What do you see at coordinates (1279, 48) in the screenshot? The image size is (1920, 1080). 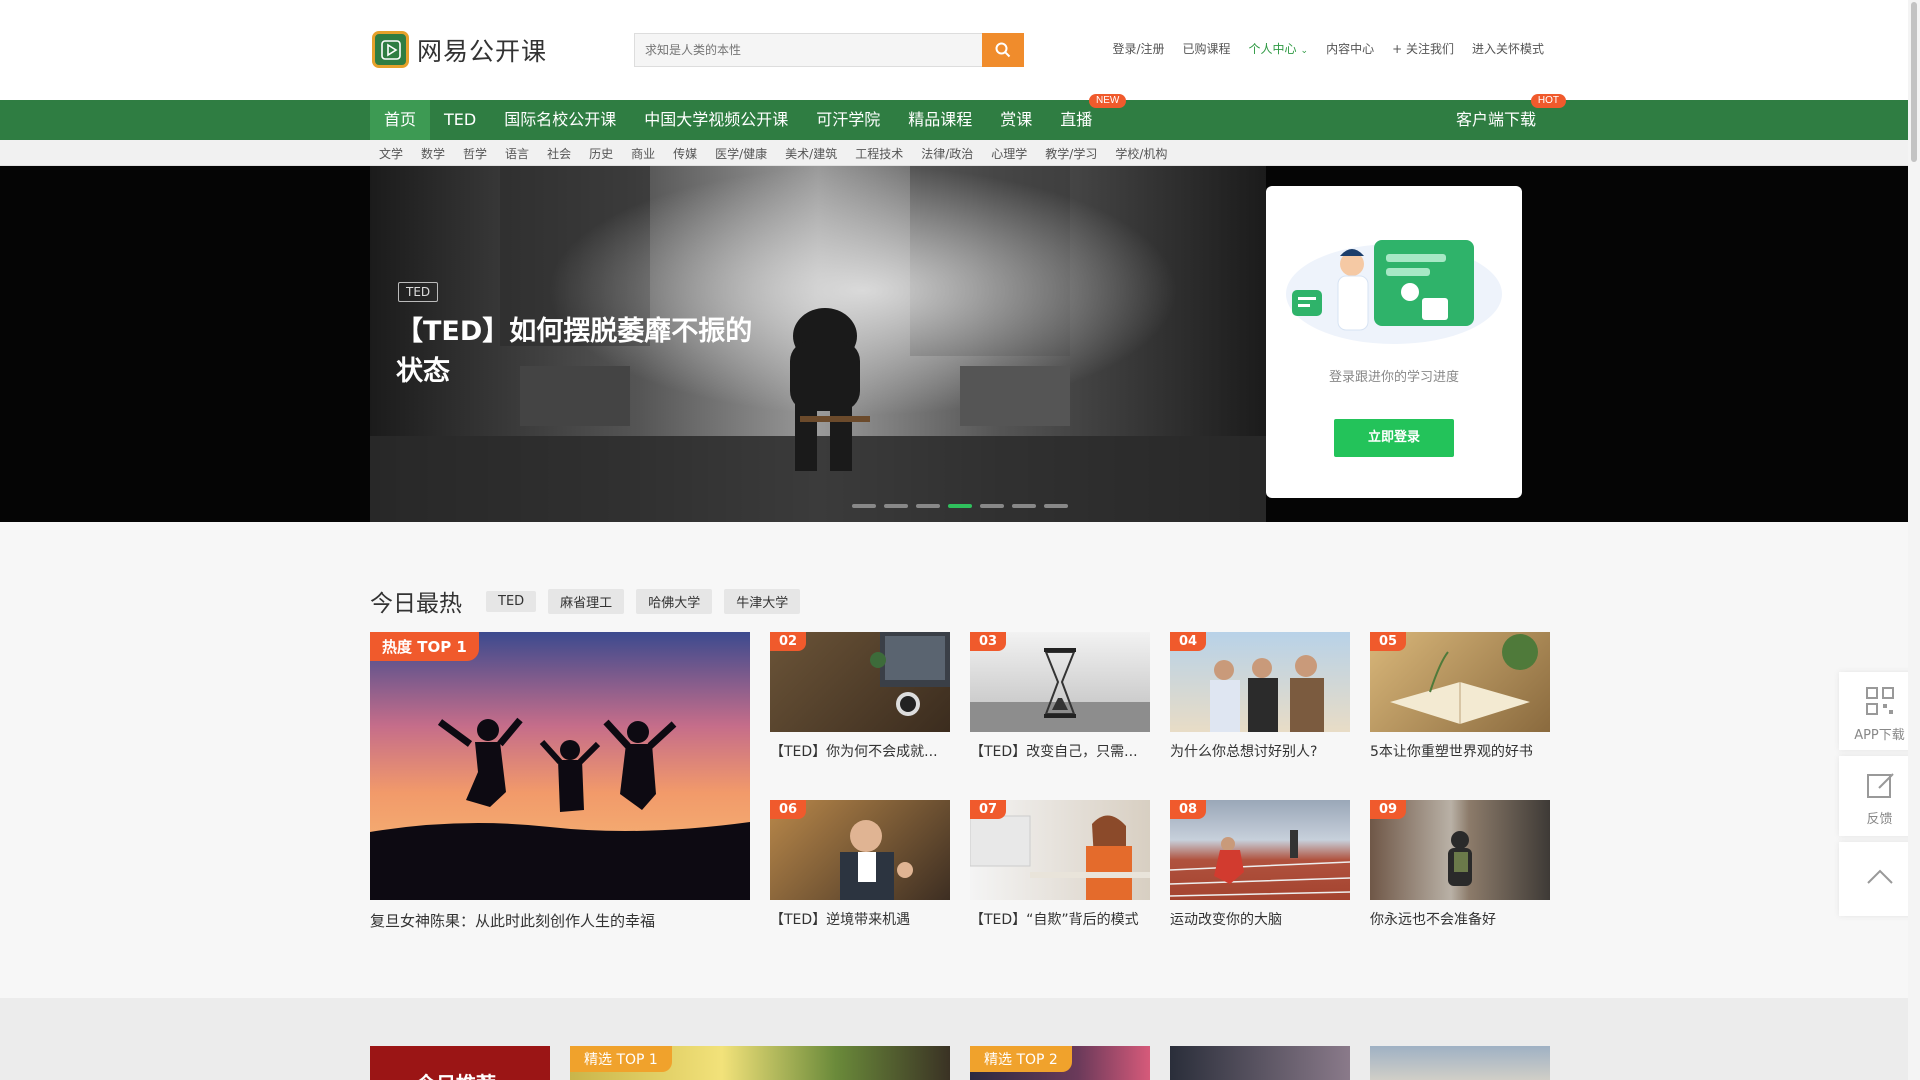 I see `personal-center-link: 个人中心 ⌄` at bounding box center [1279, 48].